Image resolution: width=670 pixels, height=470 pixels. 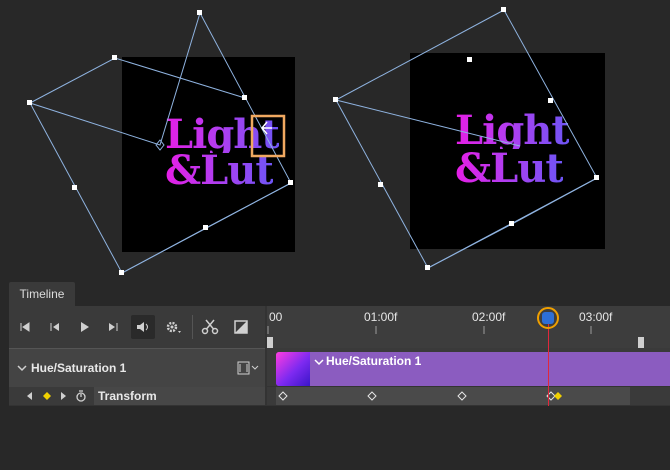 What do you see at coordinates (179, 396) in the screenshot?
I see `property-name: Transform` at bounding box center [179, 396].